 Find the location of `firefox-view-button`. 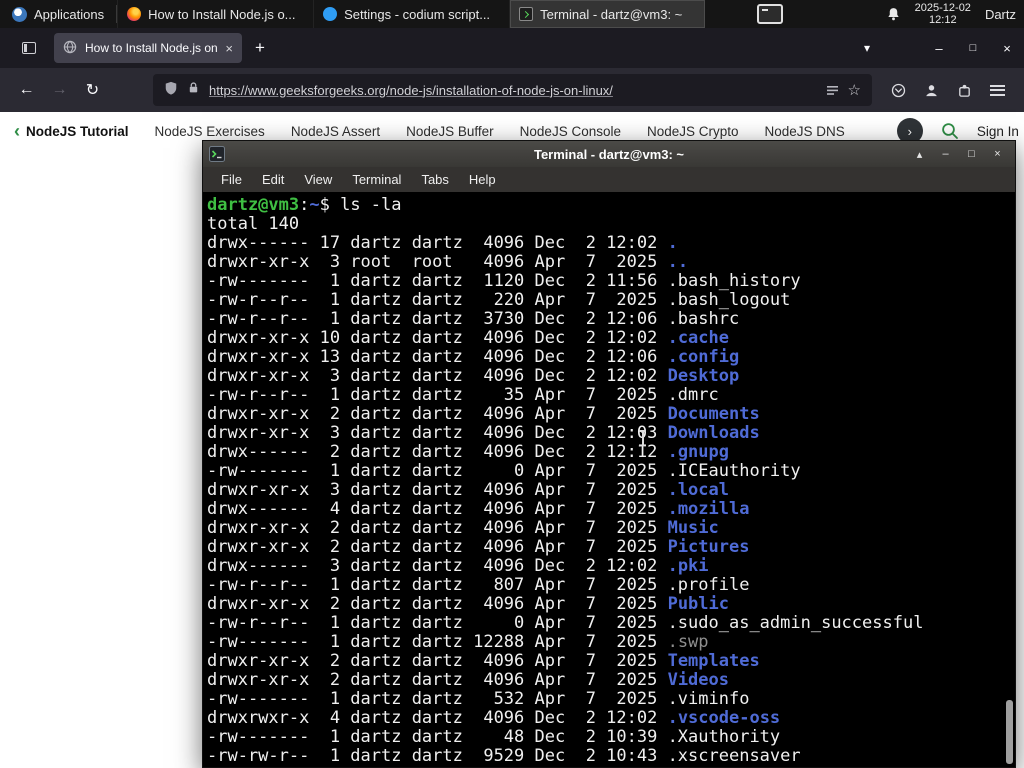

firefox-view-button is located at coordinates (29, 48).